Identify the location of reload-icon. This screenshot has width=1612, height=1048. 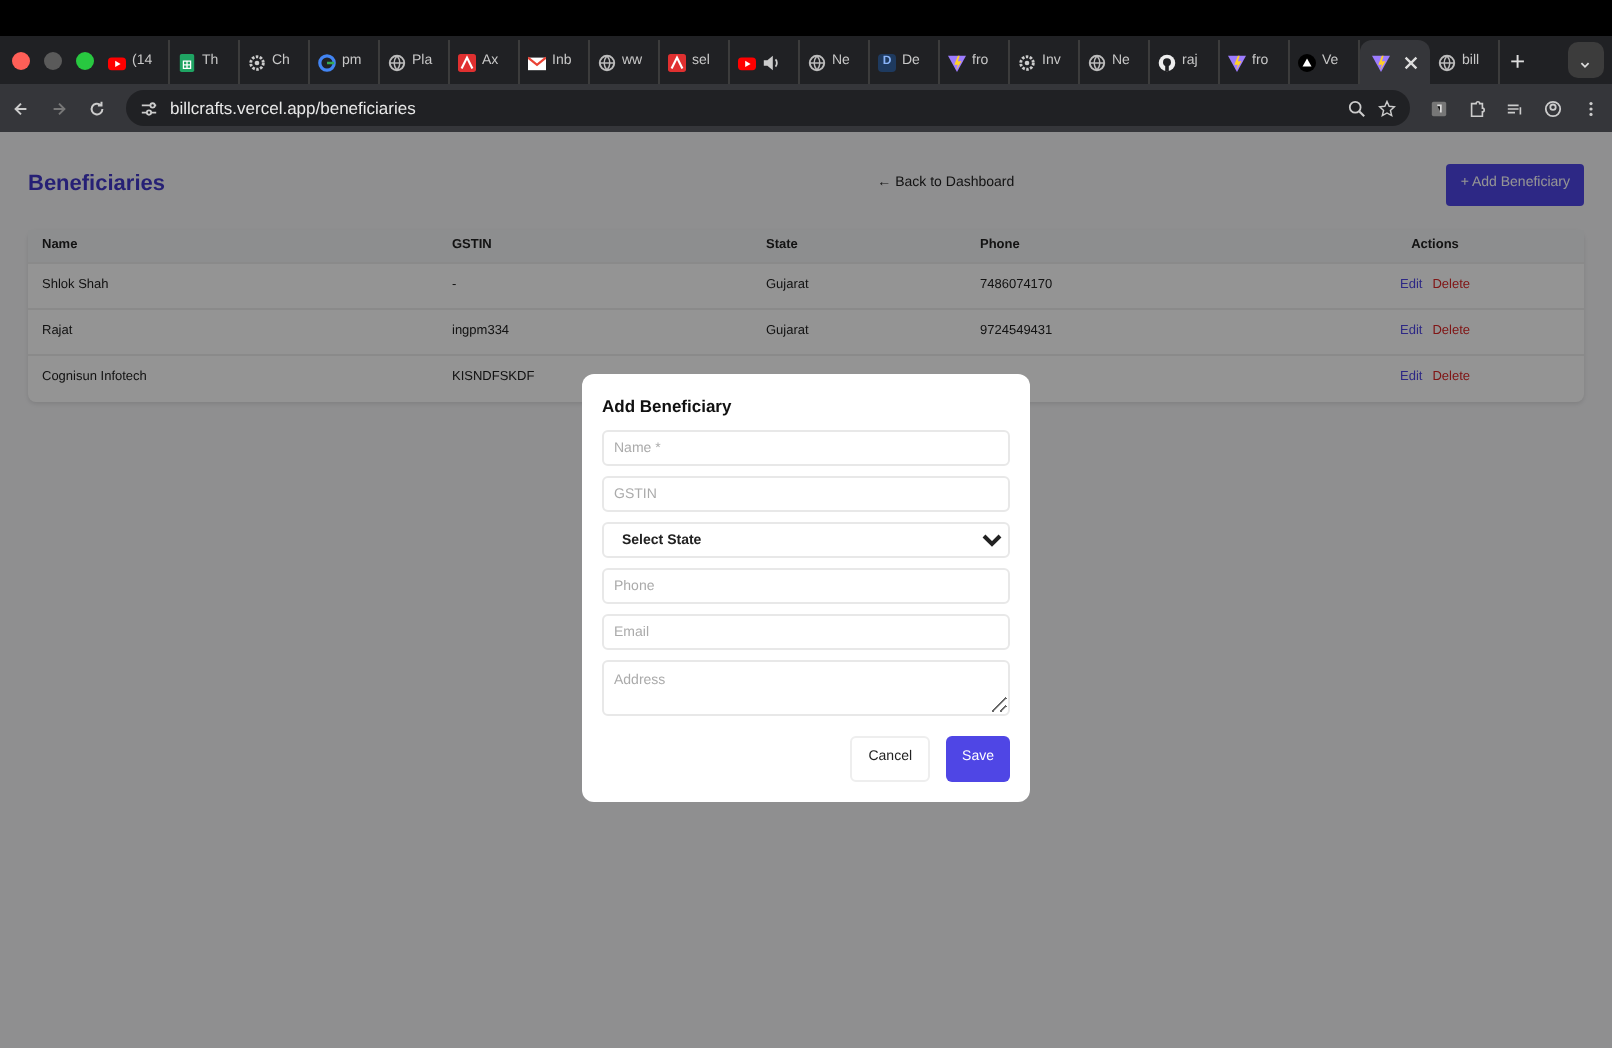
(97, 108).